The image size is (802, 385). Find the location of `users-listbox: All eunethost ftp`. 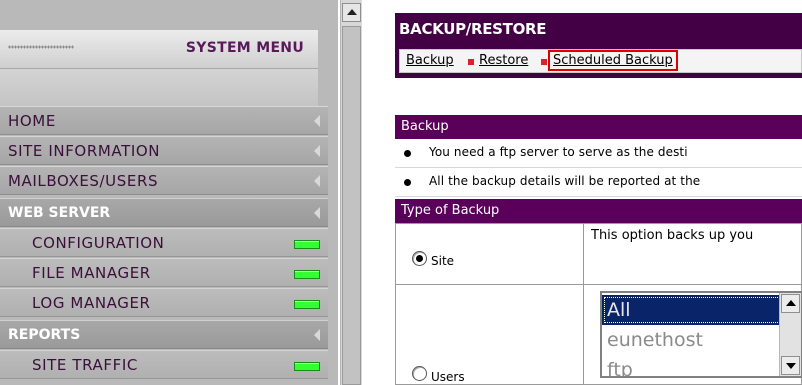

users-listbox: All eunethost ftp is located at coordinates (701, 334).